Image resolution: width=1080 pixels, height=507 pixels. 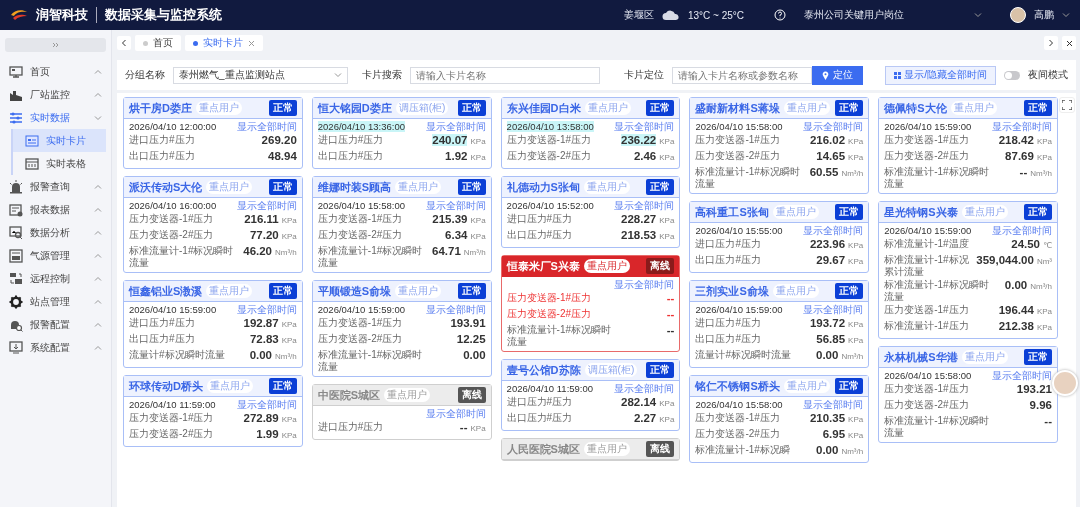 I want to click on reading-value: 87.69, so click(x=1019, y=156).